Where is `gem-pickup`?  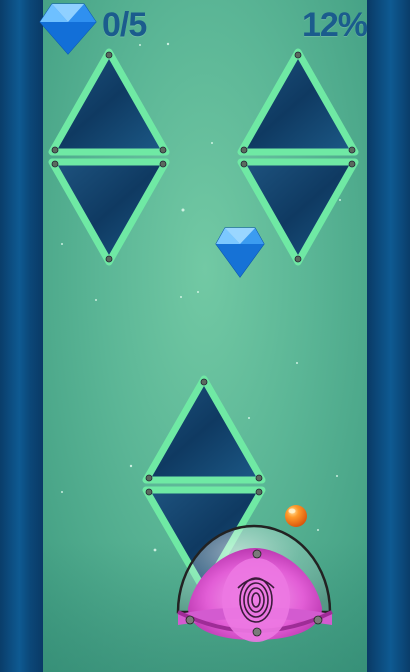
gem-pickup is located at coordinates (240, 252).